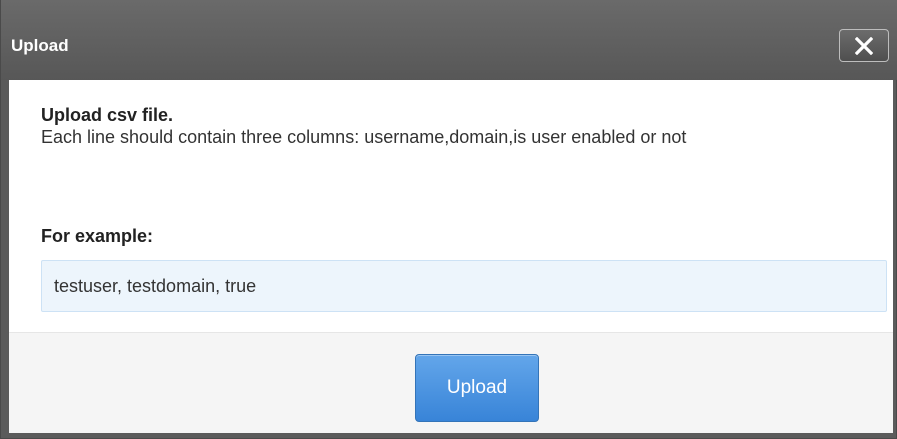 Image resolution: width=897 pixels, height=439 pixels. What do you see at coordinates (97, 236) in the screenshot?
I see `example-label: For example:` at bounding box center [97, 236].